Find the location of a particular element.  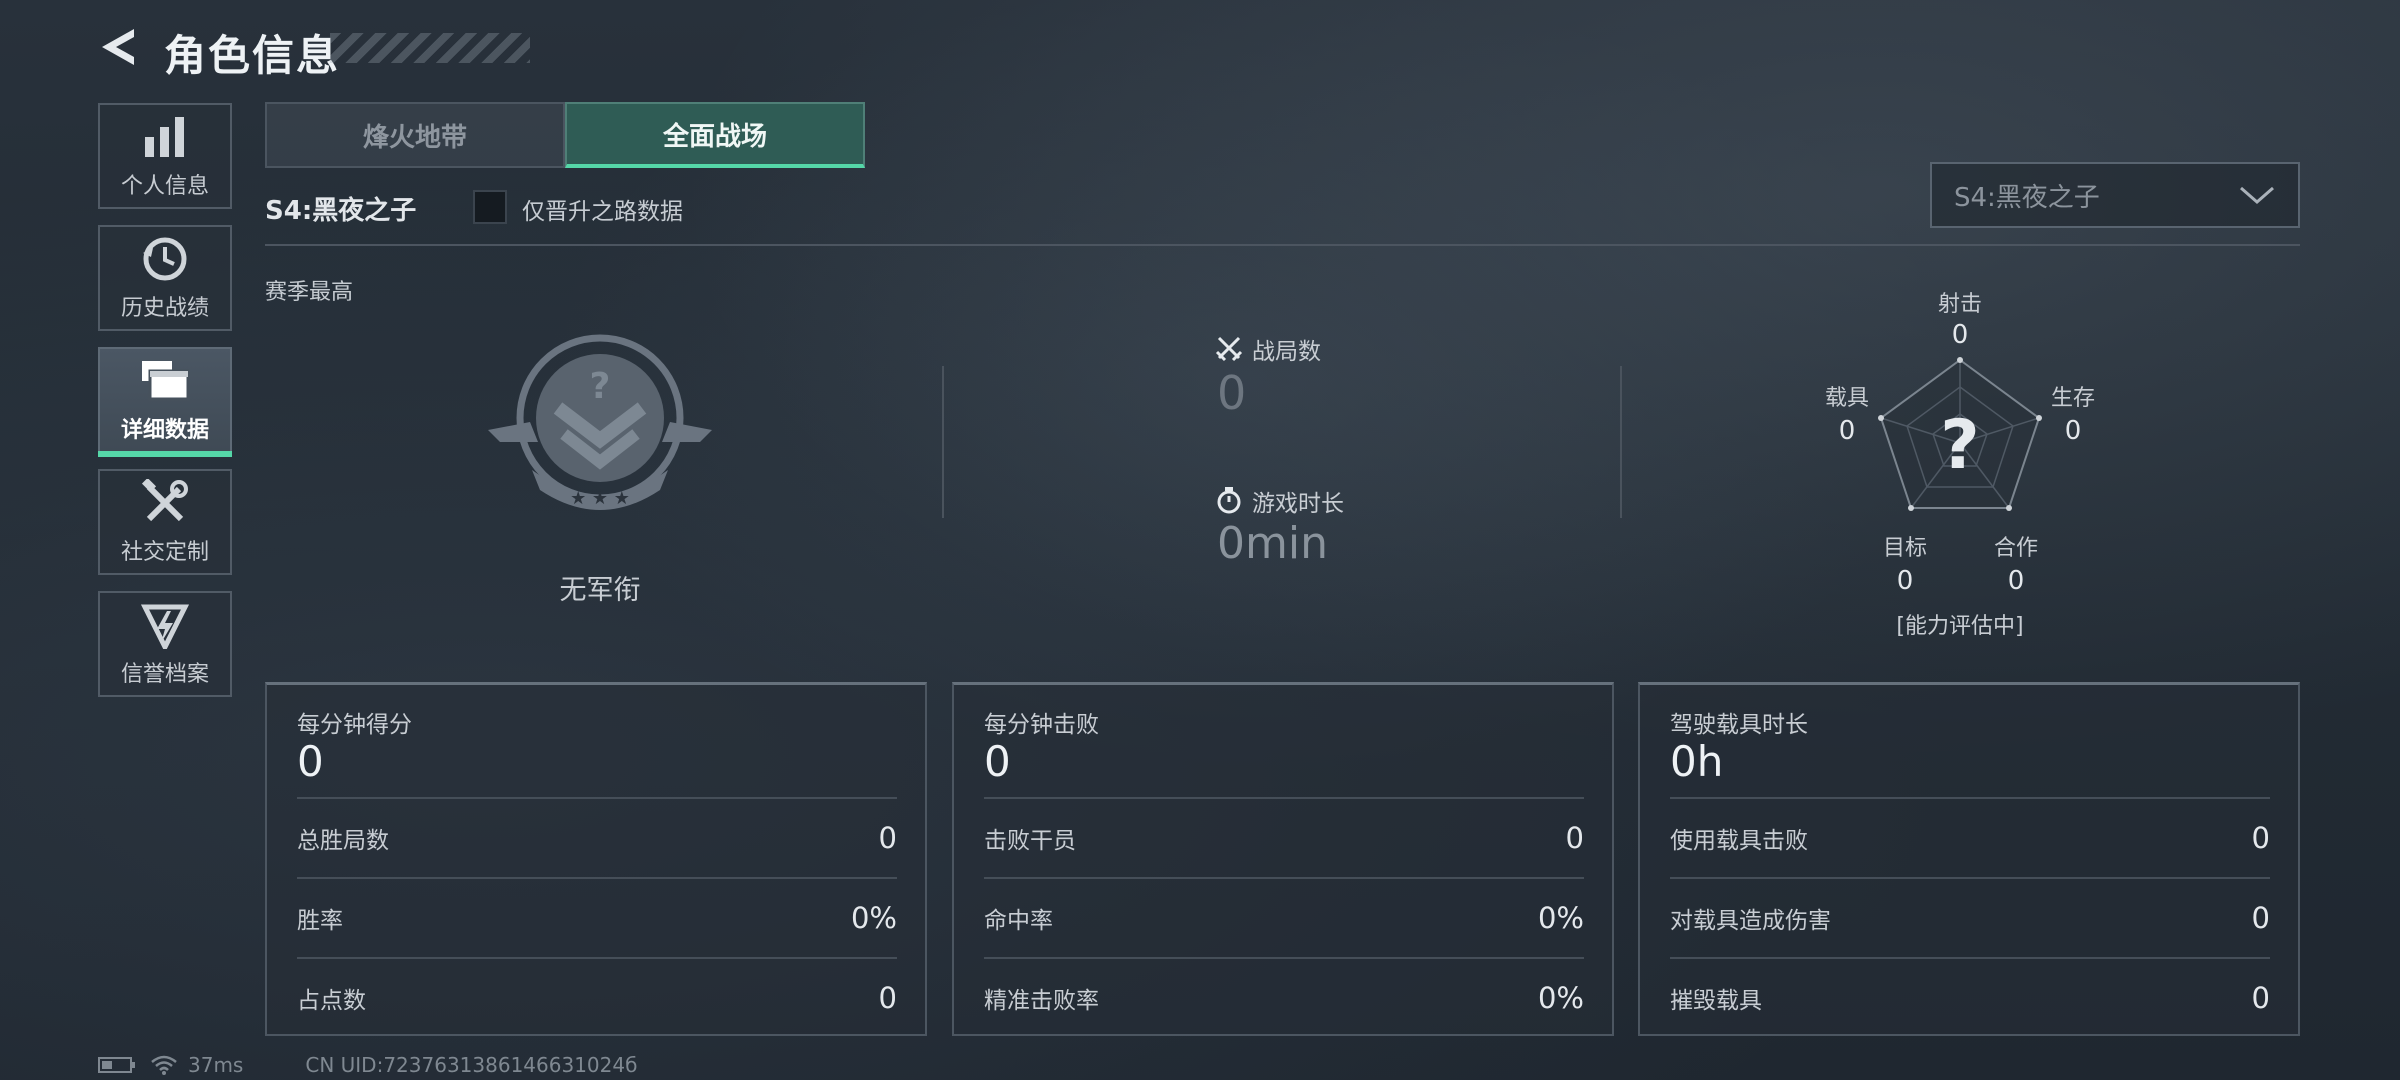

sidebar-item-label: 社交定制 is located at coordinates (164, 552).